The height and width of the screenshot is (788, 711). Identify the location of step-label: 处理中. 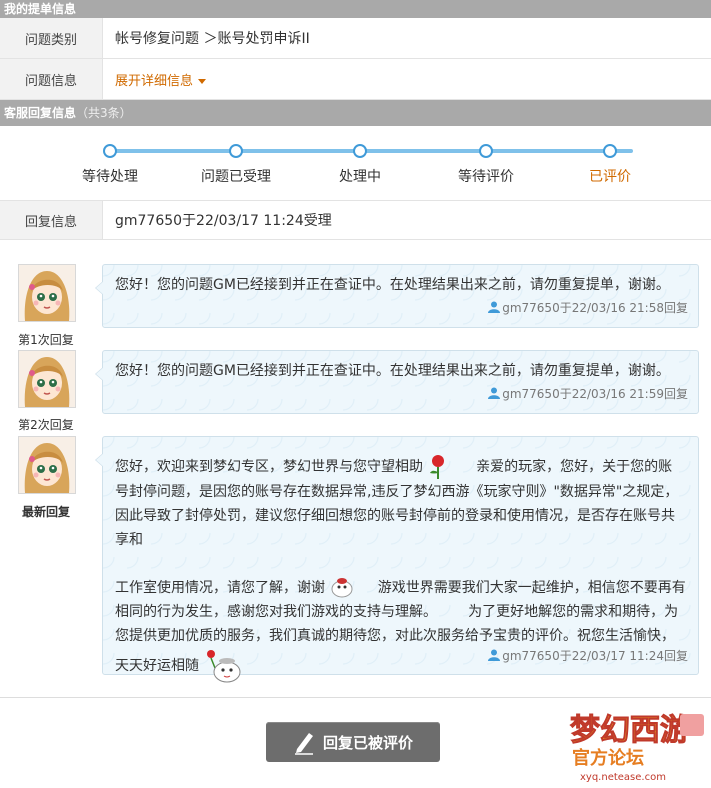
(360, 177).